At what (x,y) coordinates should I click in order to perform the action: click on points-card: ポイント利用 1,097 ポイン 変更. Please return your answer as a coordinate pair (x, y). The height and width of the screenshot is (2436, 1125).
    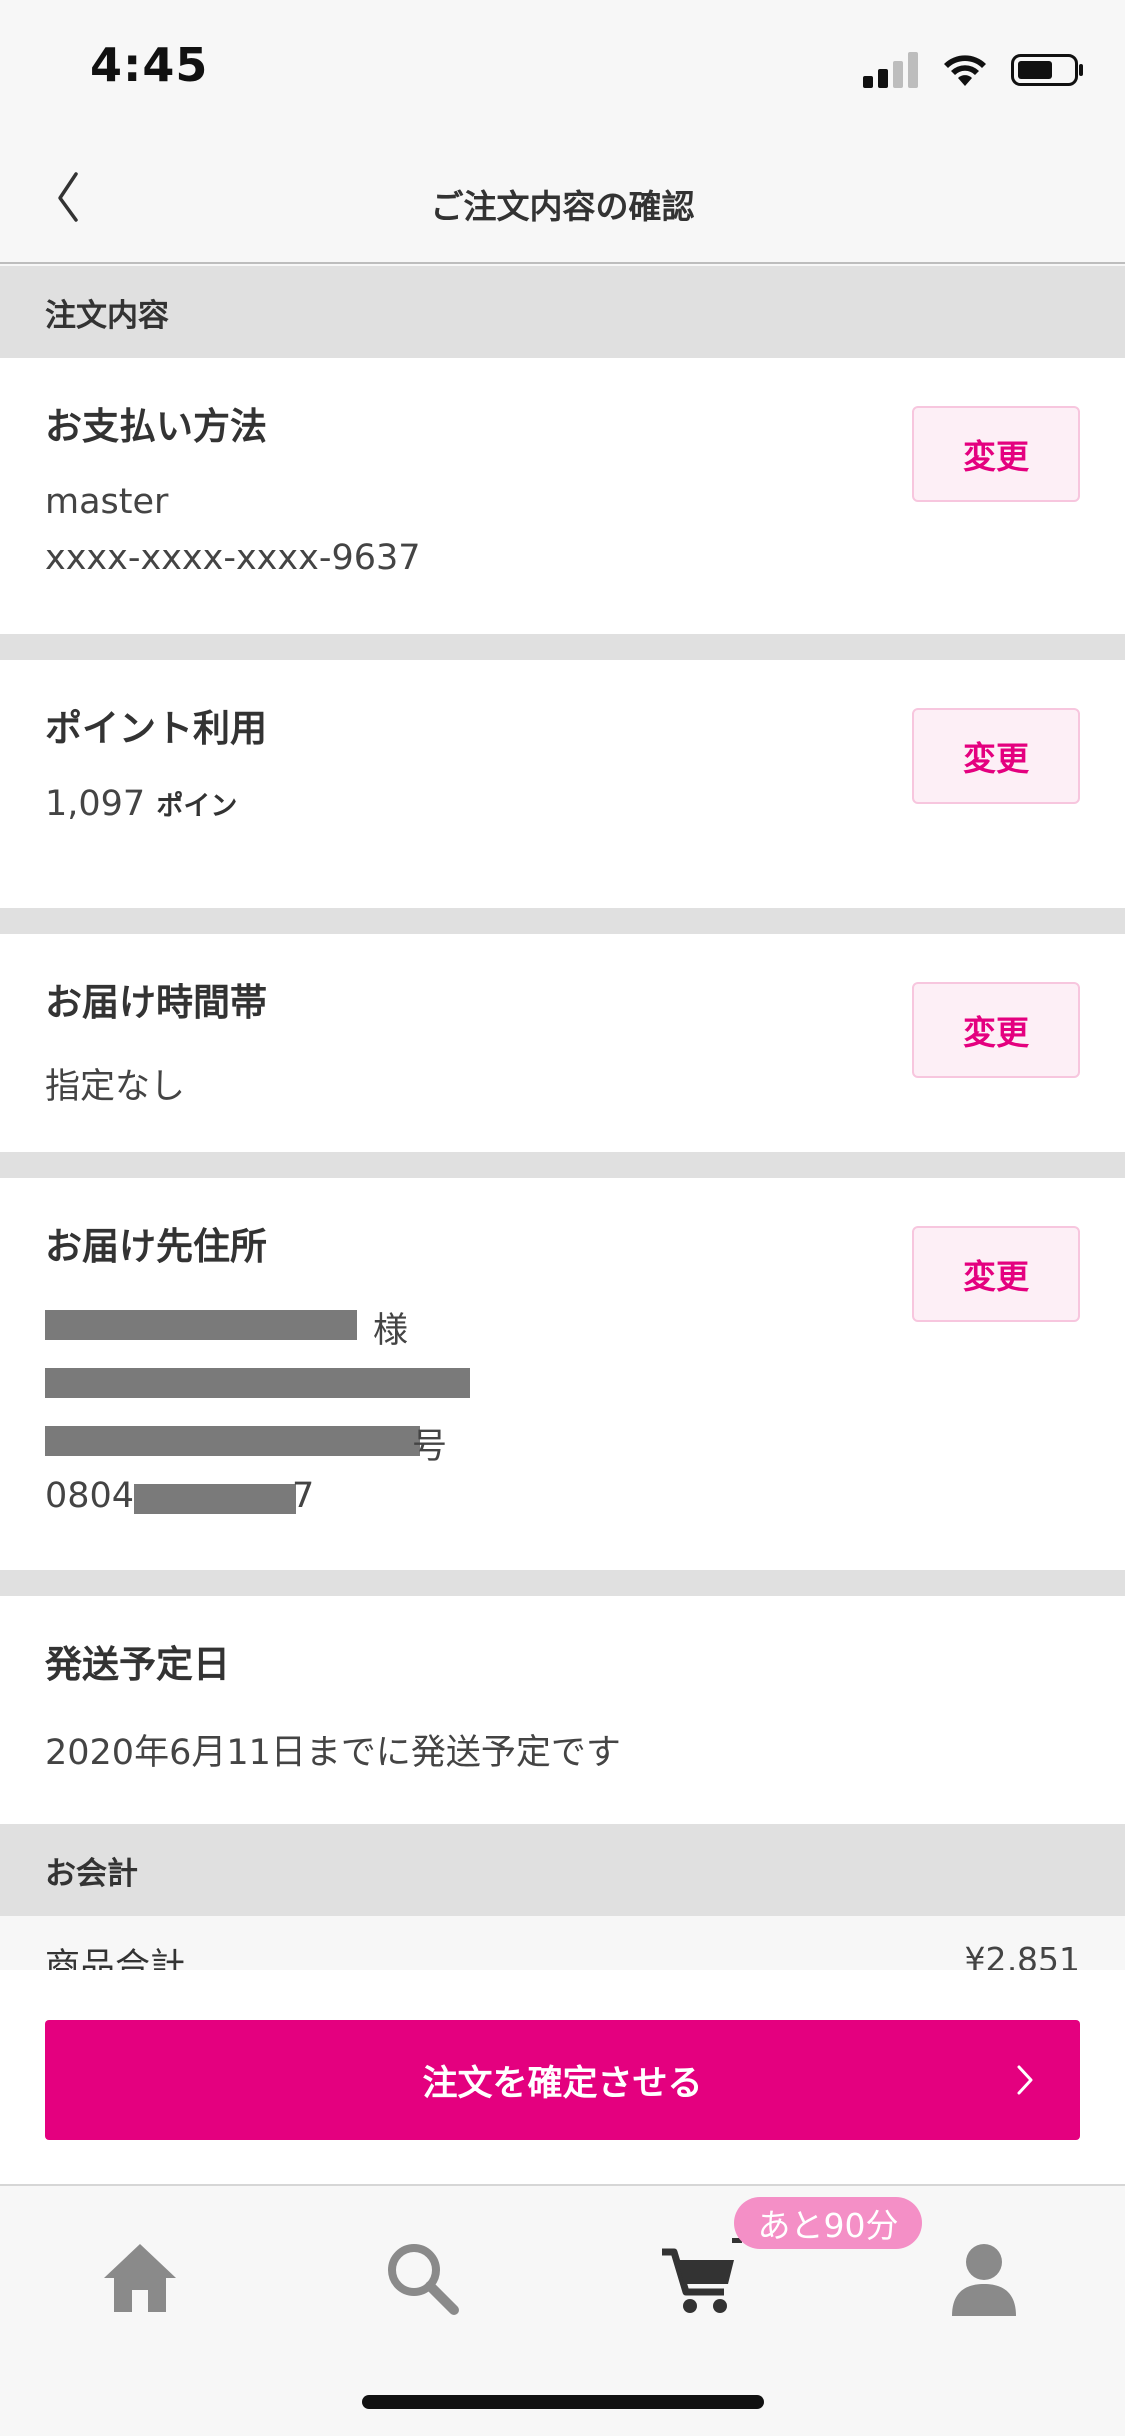
    Looking at the image, I should click on (562, 784).